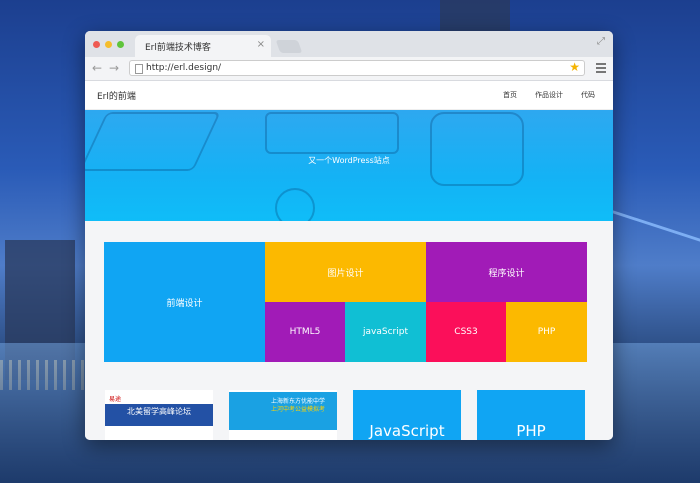 This screenshot has height=483, width=700. I want to click on tile-image-design: 图片设计, so click(345, 272).